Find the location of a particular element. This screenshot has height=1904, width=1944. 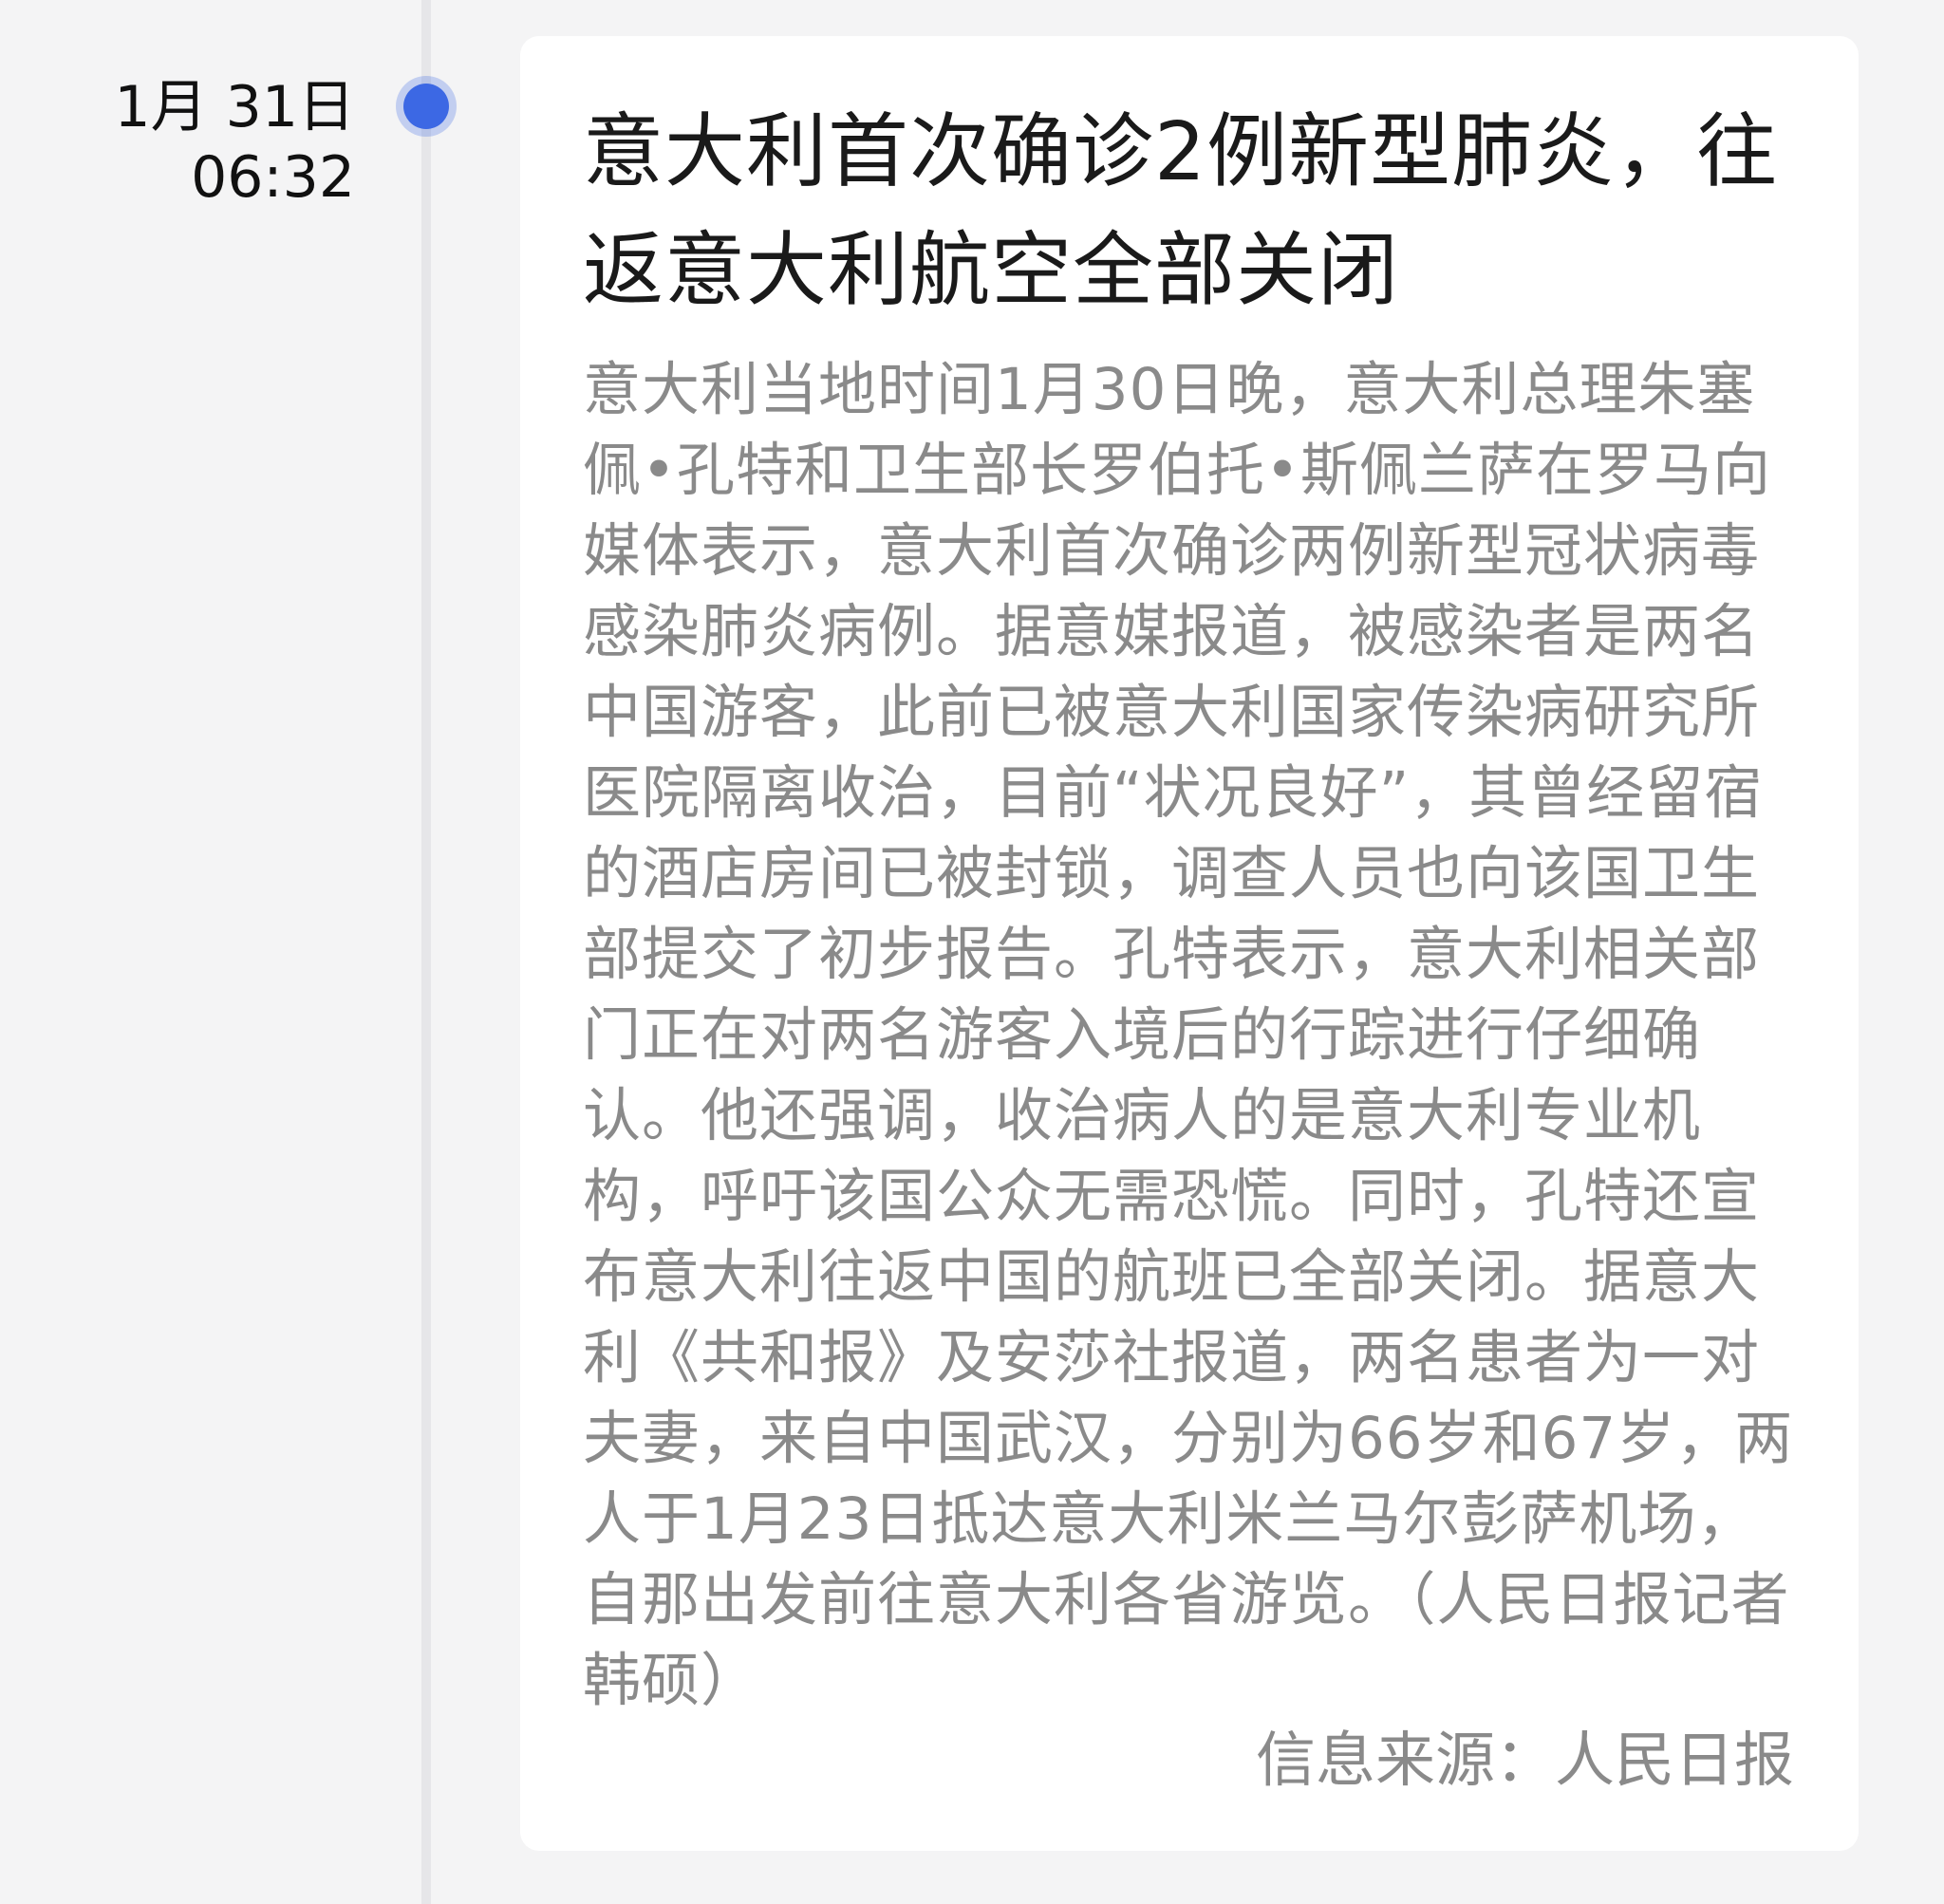

timeline-timestamp: 1月 31日 06:32 is located at coordinates (206, 143).